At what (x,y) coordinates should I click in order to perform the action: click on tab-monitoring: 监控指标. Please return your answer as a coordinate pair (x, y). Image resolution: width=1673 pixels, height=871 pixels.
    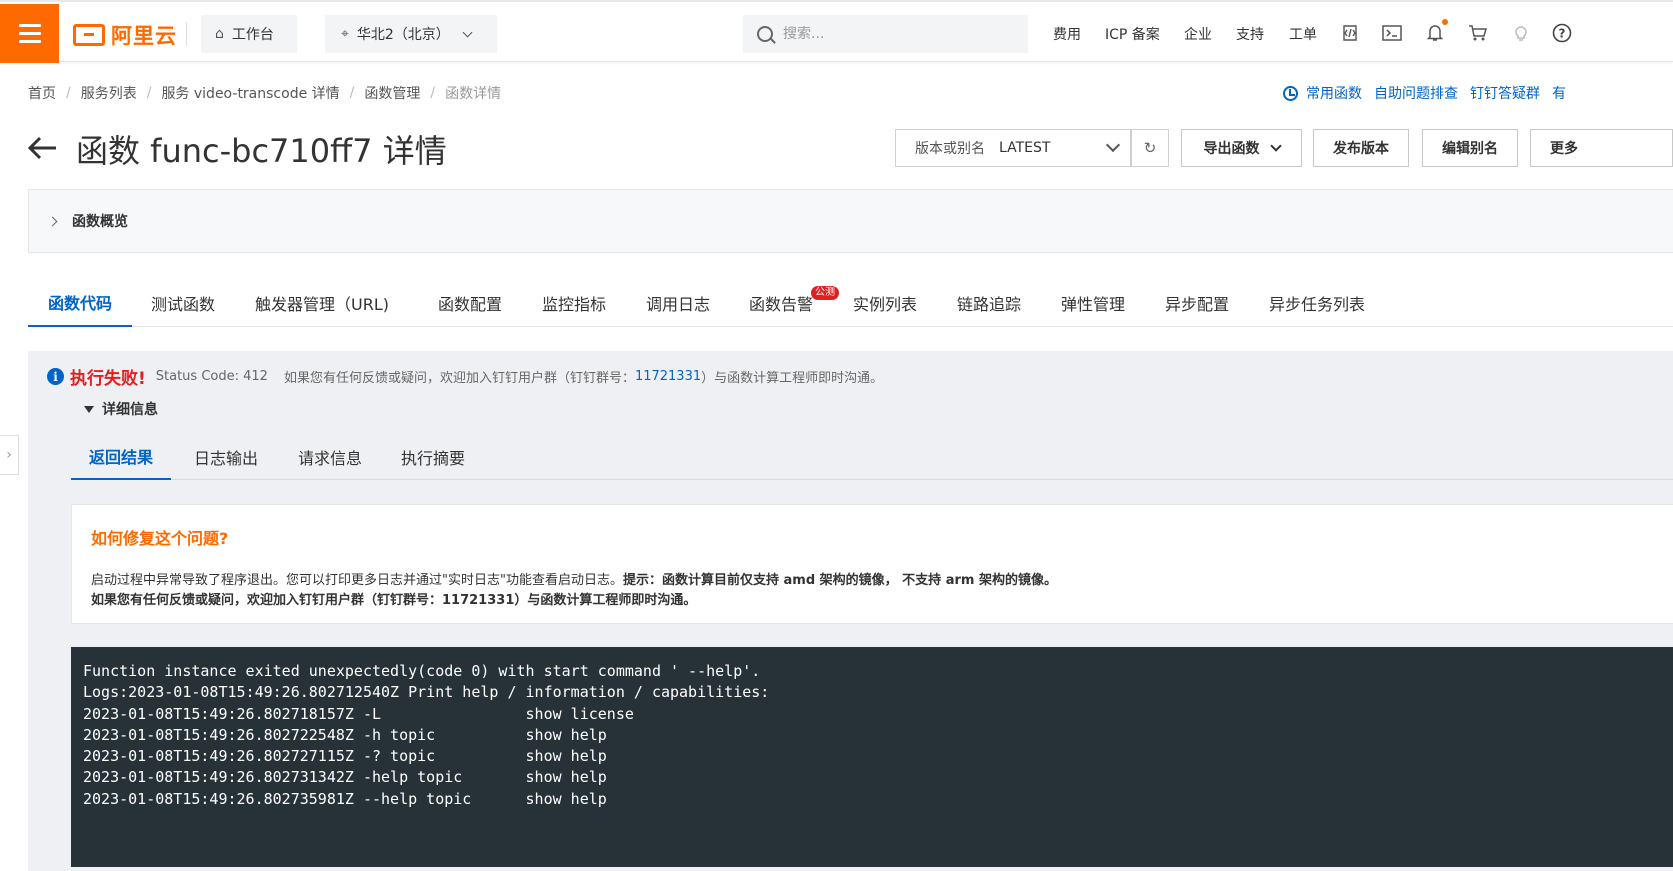
    Looking at the image, I should click on (574, 302).